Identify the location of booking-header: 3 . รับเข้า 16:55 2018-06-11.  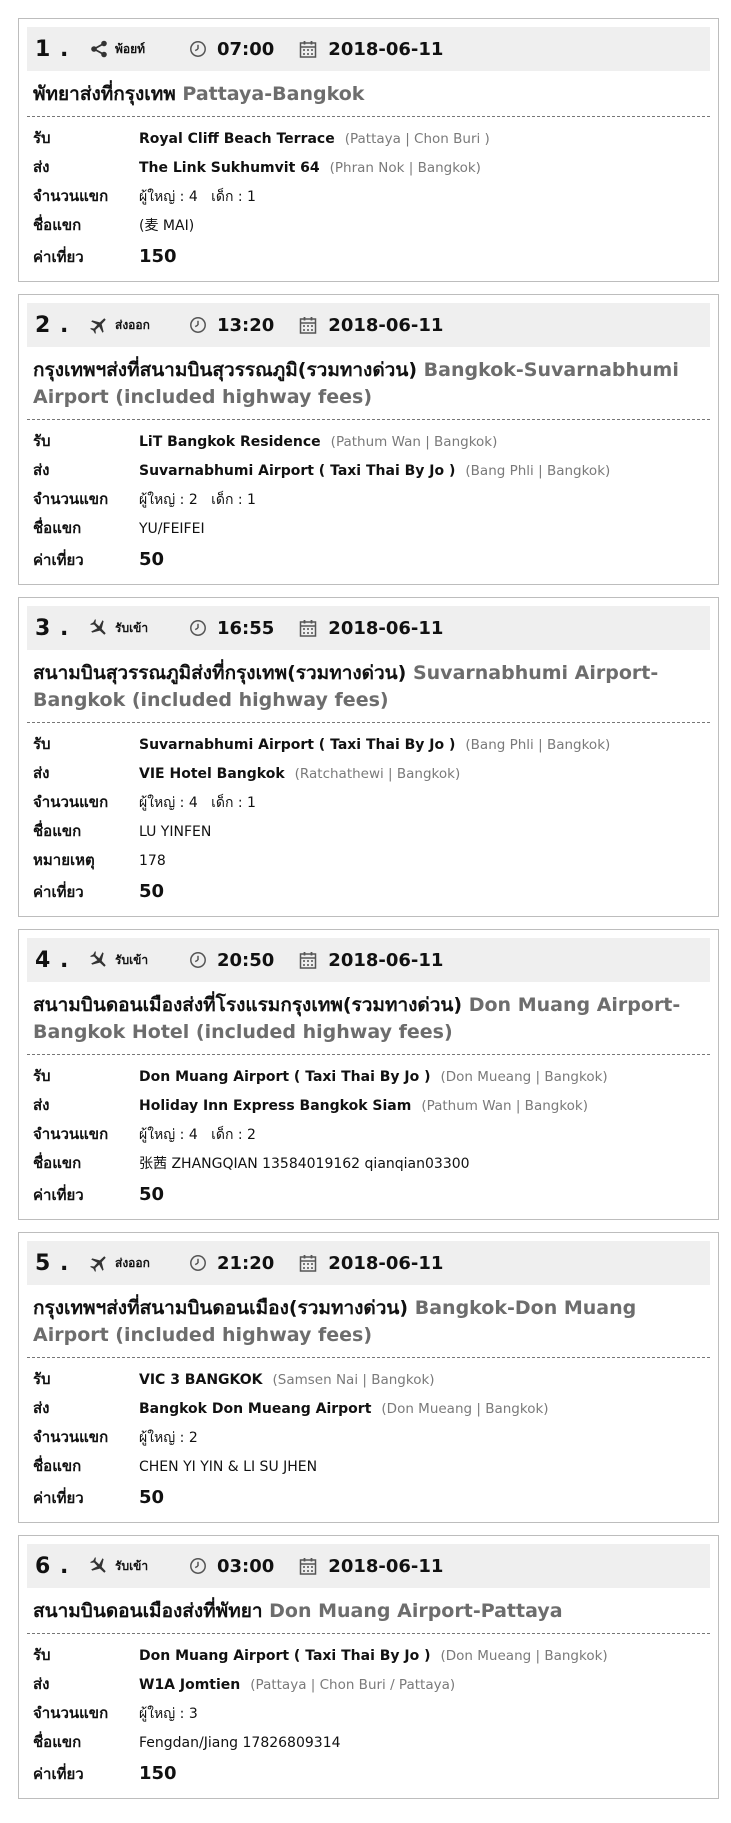
(368, 628).